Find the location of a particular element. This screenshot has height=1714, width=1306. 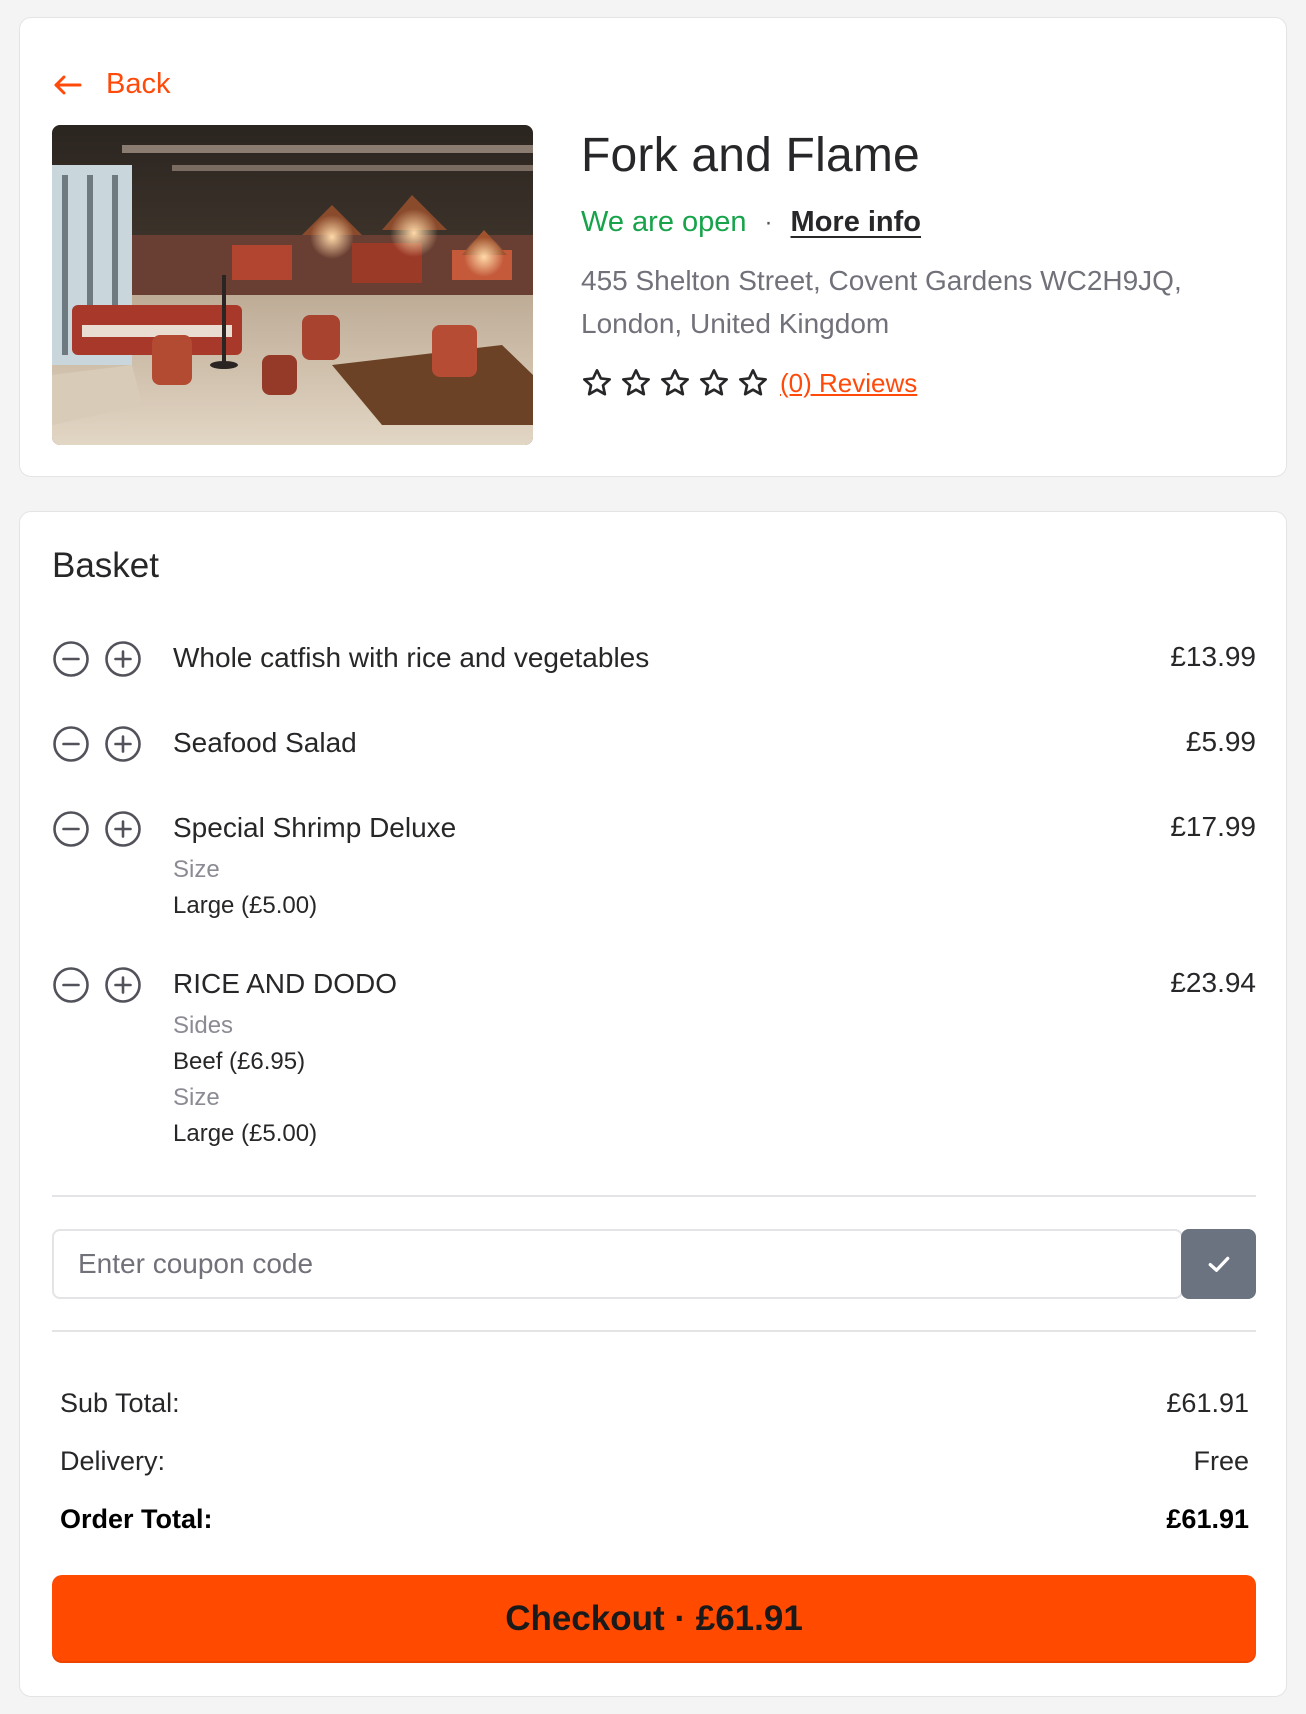

subtotal-label: Sub Total: is located at coordinates (120, 1403).